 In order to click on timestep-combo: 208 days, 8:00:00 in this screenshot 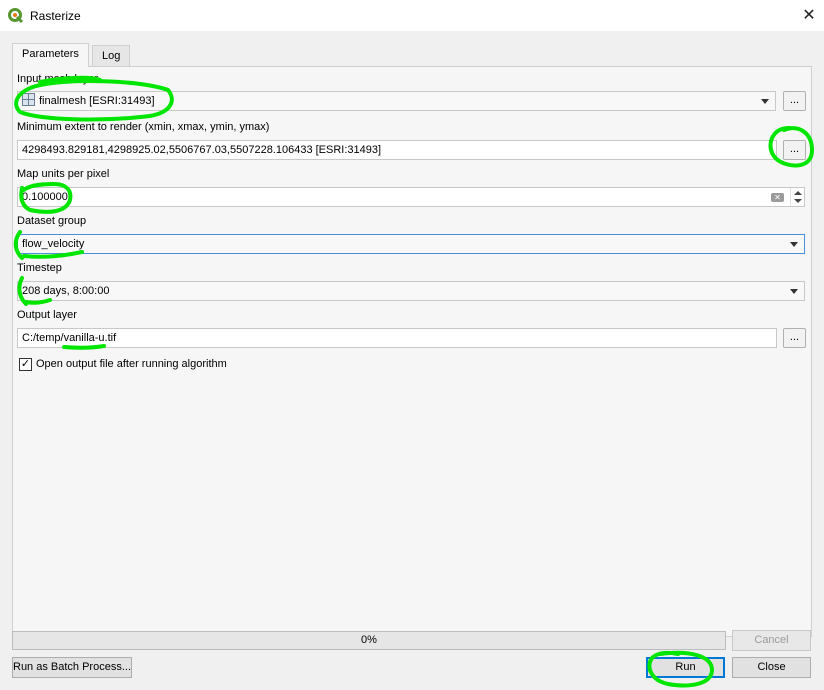, I will do `click(411, 291)`.